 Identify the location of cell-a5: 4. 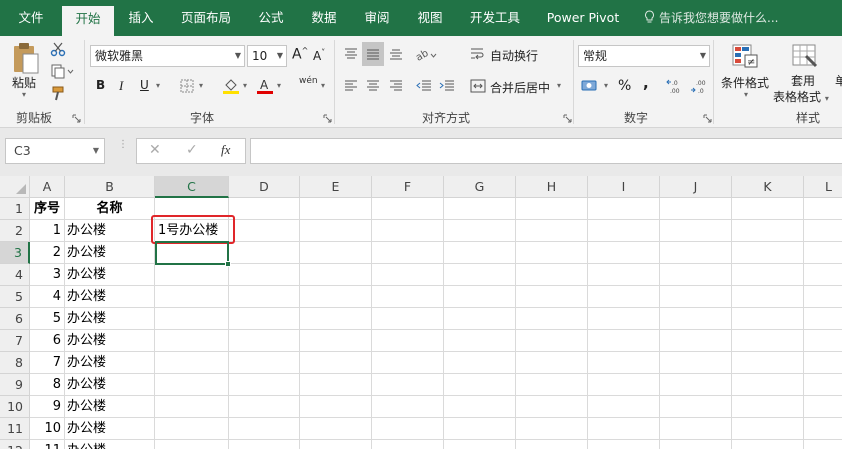
(47, 297).